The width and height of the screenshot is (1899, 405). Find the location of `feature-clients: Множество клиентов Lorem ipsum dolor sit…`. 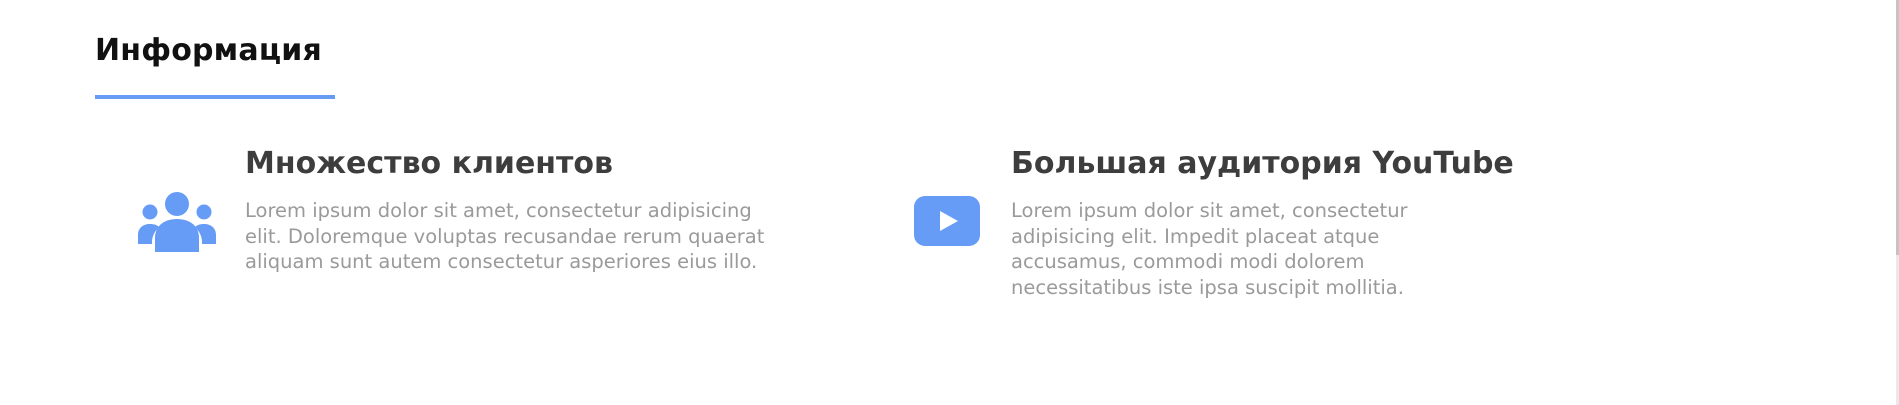

feature-clients: Множество клиентов Lorem ipsum dolor sit… is located at coordinates (445, 225).